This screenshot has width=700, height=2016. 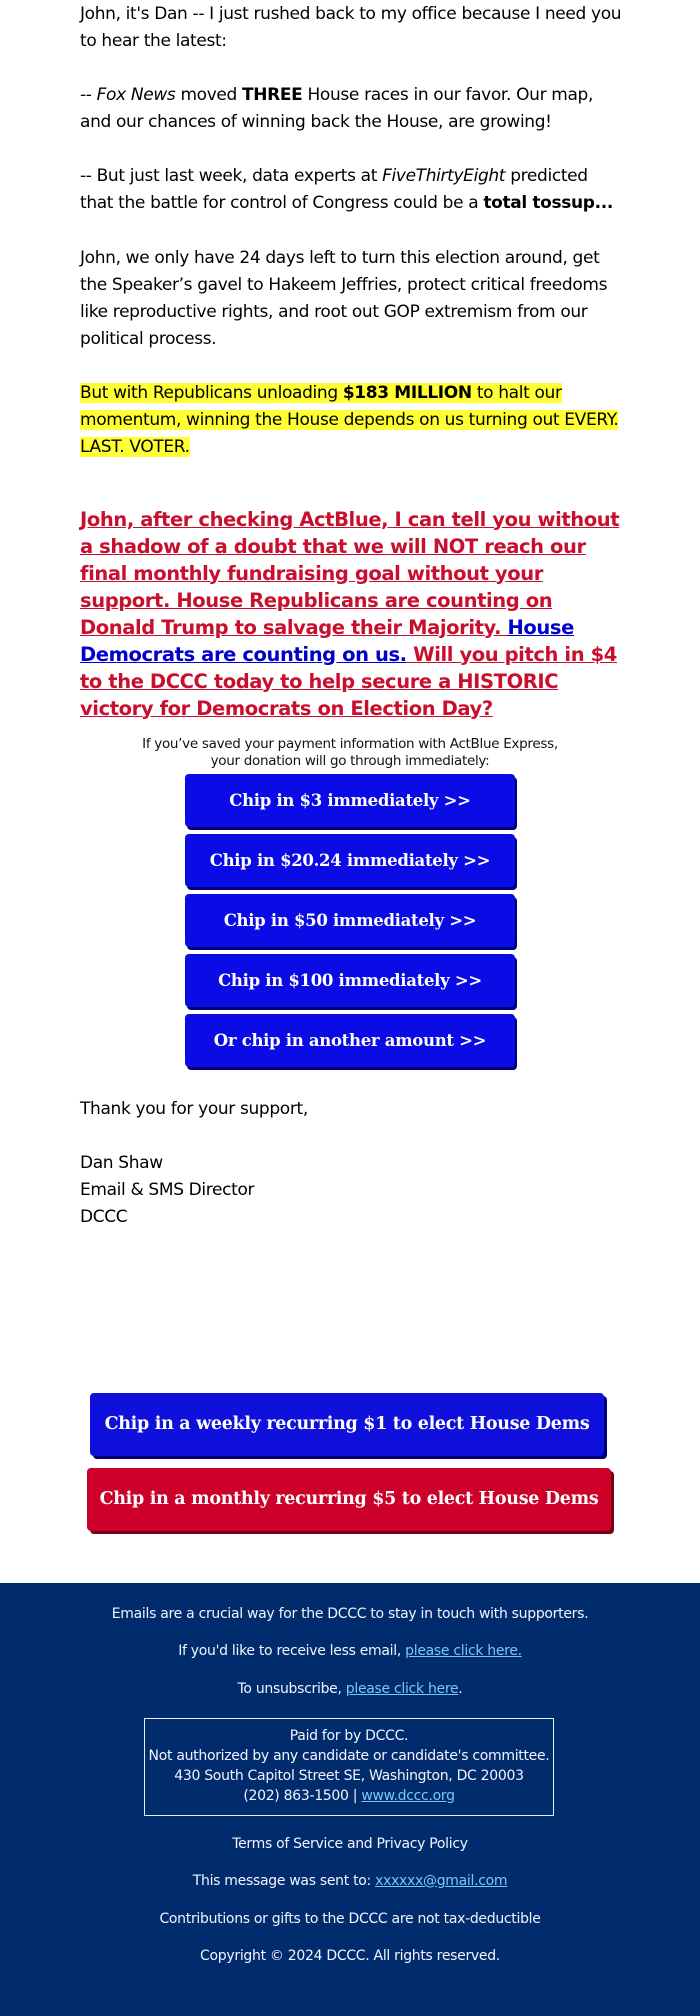 I want to click on signature: Dan Shaw Email & SMS Director DCCC, so click(x=167, y=1190).